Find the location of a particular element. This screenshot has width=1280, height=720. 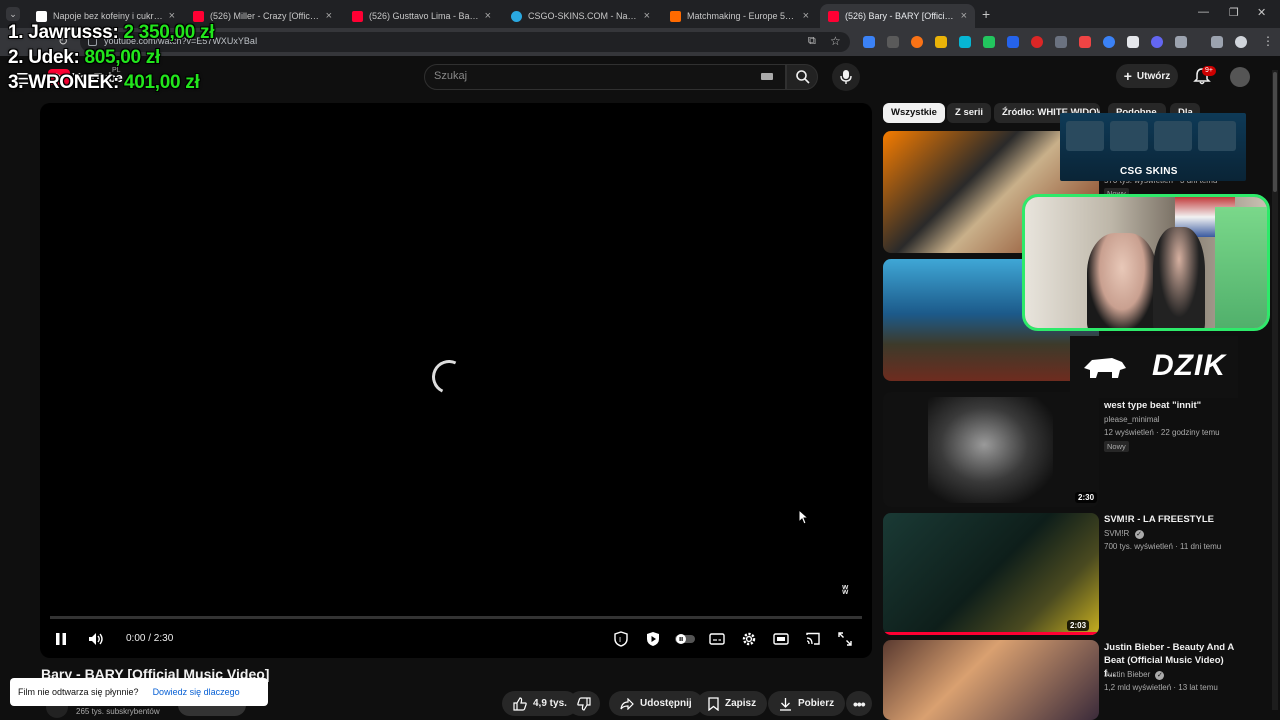

volume-button is located at coordinates (96, 639).